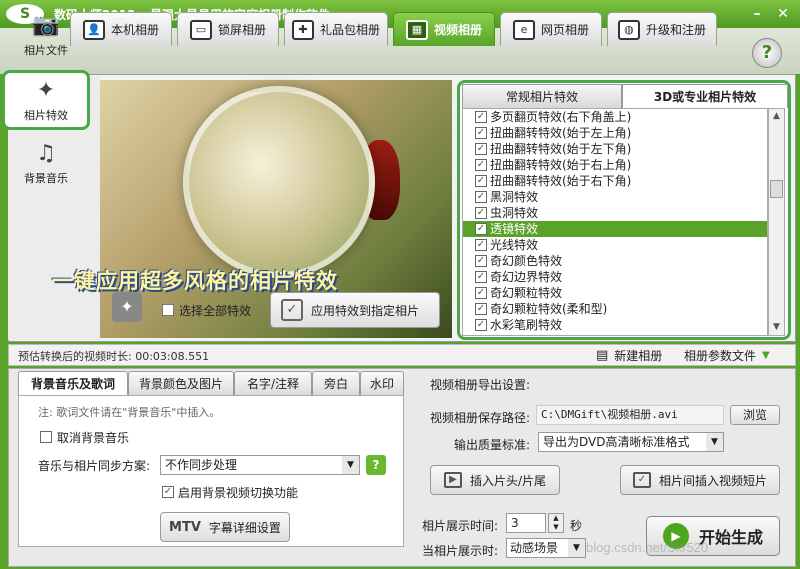 Image resolution: width=800 pixels, height=569 pixels. Describe the element at coordinates (549, 309) in the screenshot. I see `effect-label: 奇幻颗粒特效(柔和型)` at that location.